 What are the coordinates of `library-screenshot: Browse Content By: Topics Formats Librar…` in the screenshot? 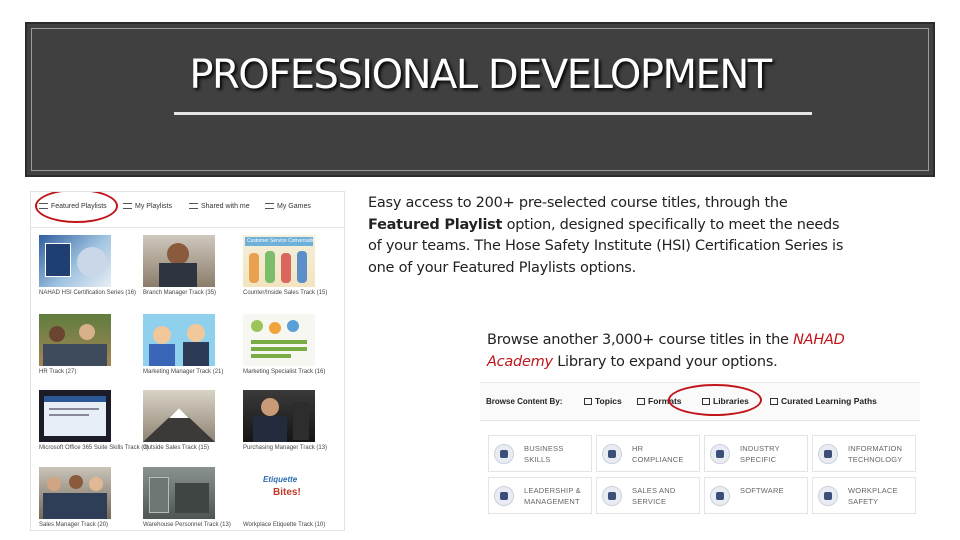 It's located at (700, 449).